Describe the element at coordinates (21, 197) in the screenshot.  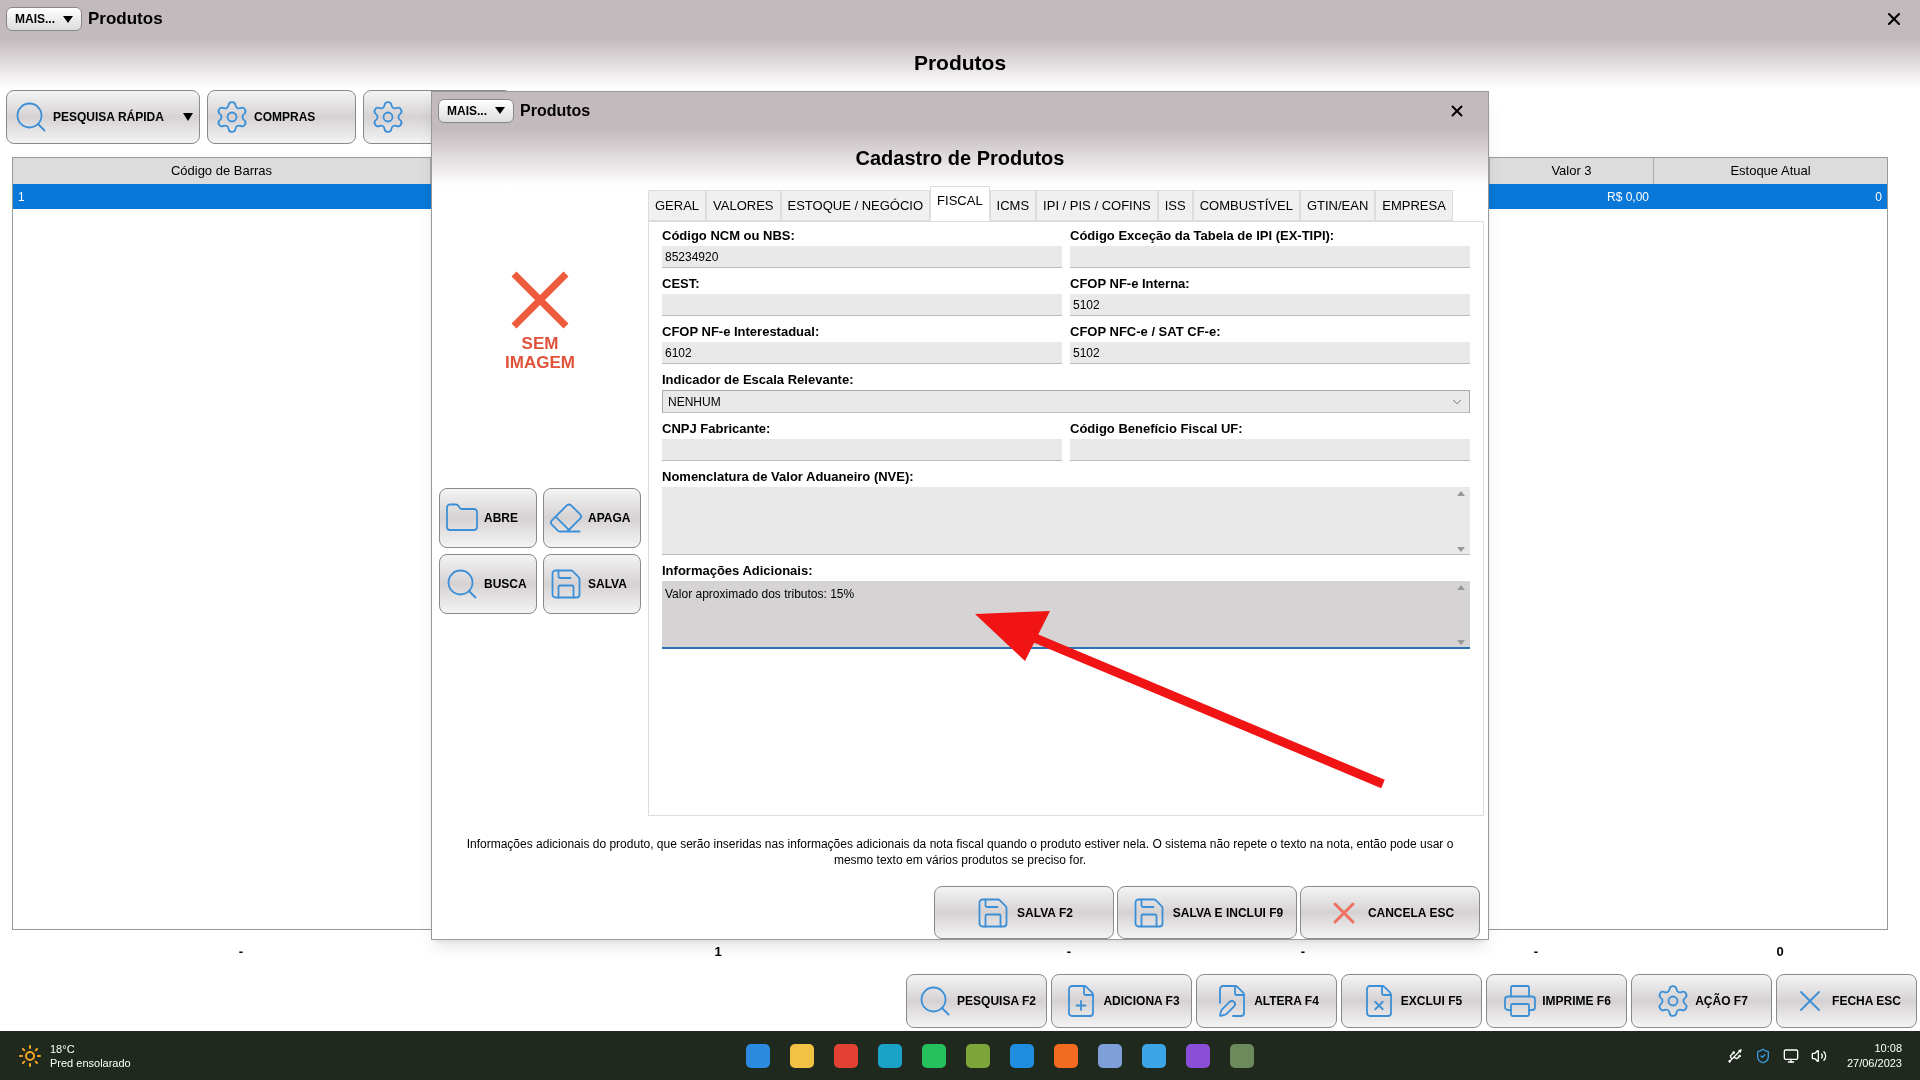
I see `table-cell-text: 1` at that location.